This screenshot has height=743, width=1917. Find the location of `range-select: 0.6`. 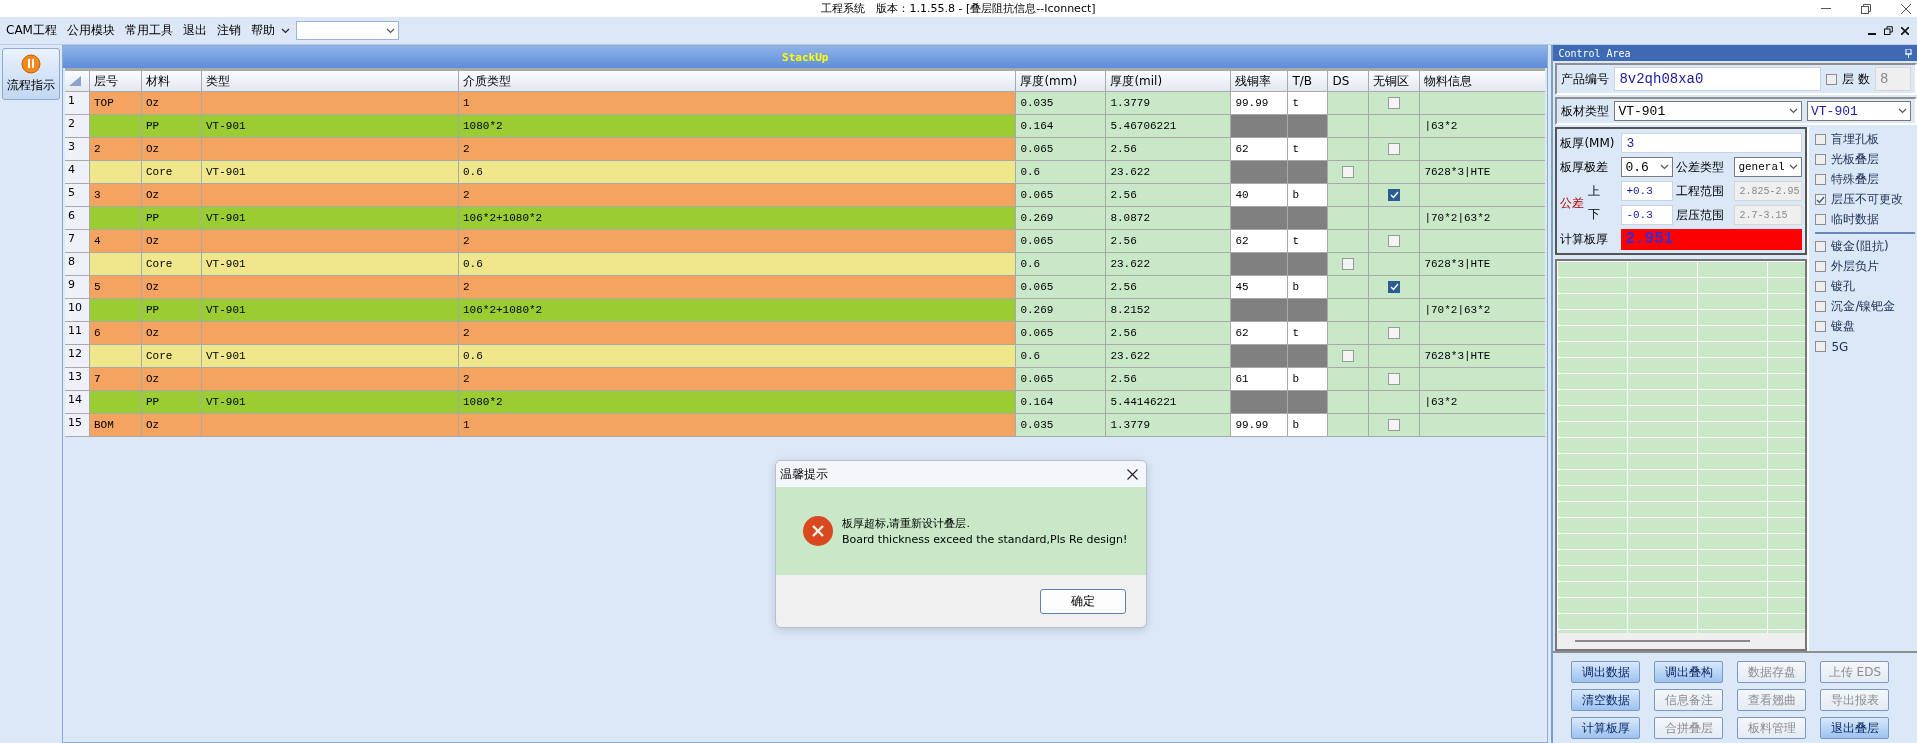

range-select: 0.6 is located at coordinates (1647, 167).